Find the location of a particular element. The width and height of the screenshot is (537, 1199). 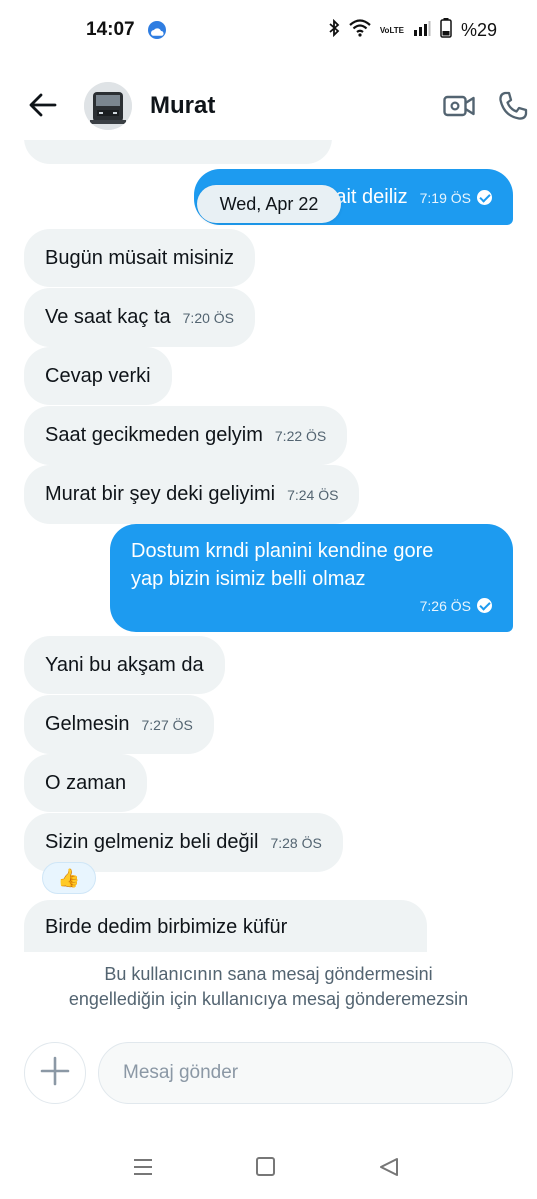

message-text: Bugün müsait misiniz is located at coordinates (139, 258).